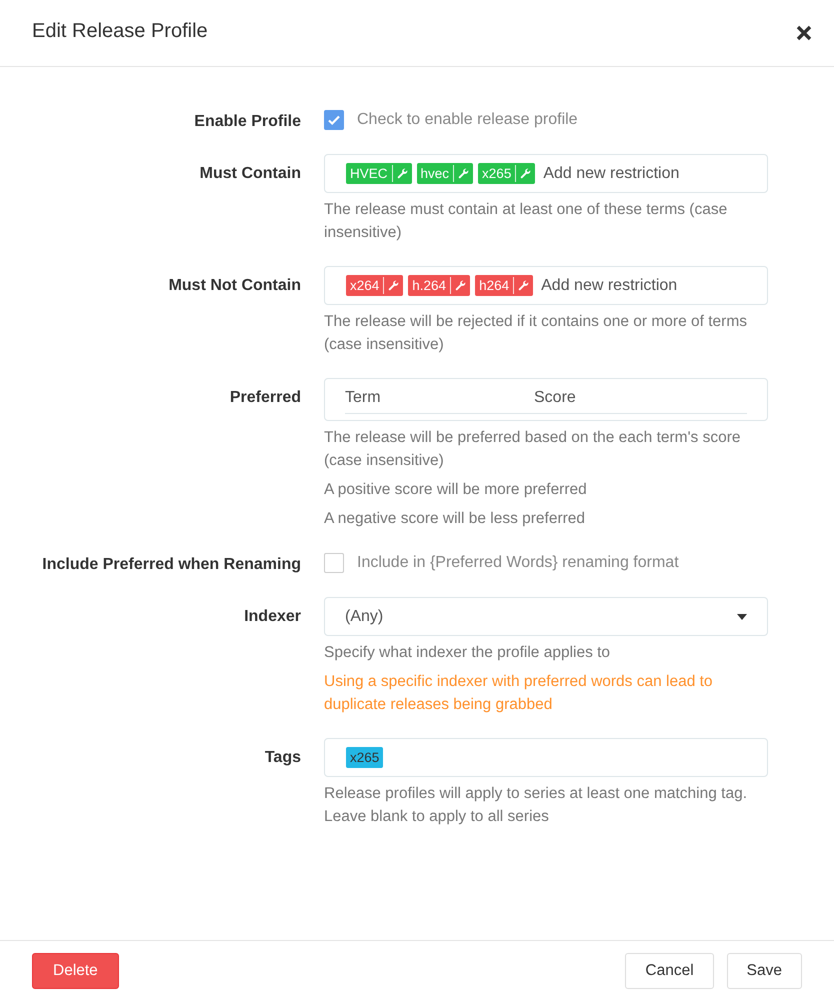 Image resolution: width=834 pixels, height=1000 pixels. What do you see at coordinates (546, 173) in the screenshot?
I see `input-field: HVEC hvec x265 Add new restriction` at bounding box center [546, 173].